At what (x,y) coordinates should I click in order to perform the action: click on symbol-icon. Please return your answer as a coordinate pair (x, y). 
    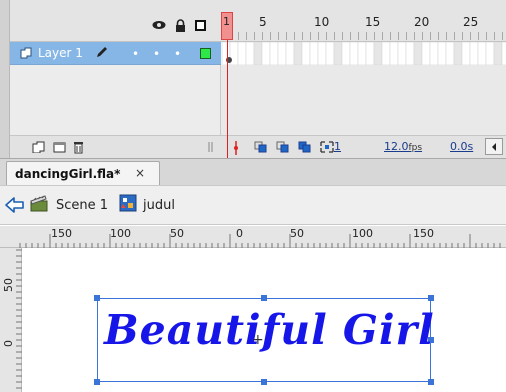
    Looking at the image, I should click on (128, 203).